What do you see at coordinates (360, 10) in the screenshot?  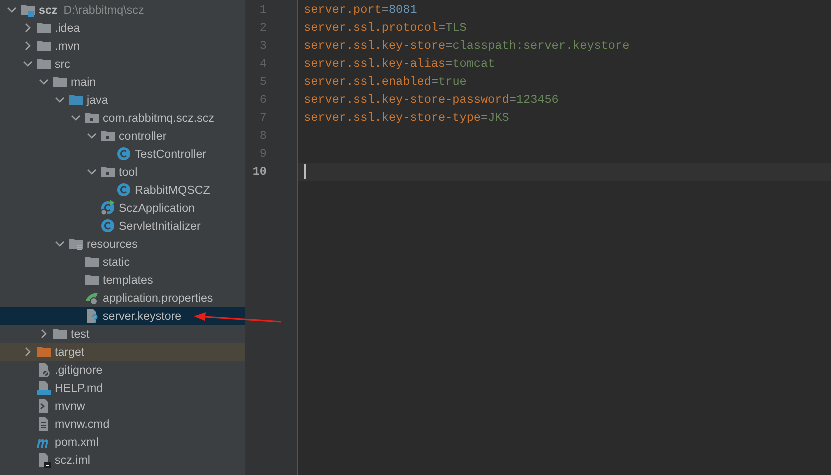 I see `code-line: server.port=8081` at bounding box center [360, 10].